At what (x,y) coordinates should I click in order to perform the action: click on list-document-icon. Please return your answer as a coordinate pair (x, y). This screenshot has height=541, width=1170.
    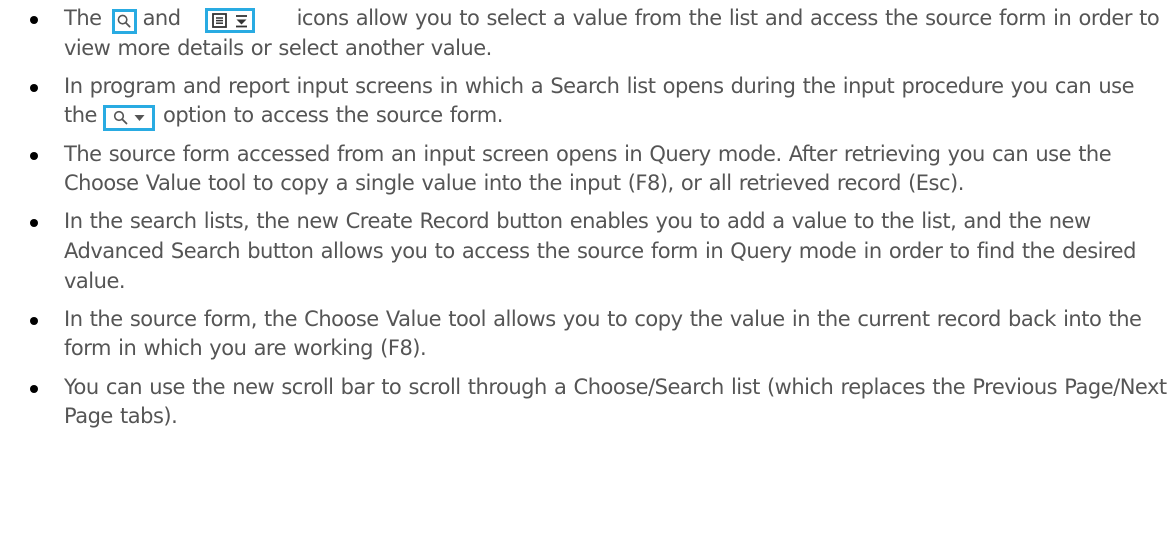
    Looking at the image, I should click on (219, 20).